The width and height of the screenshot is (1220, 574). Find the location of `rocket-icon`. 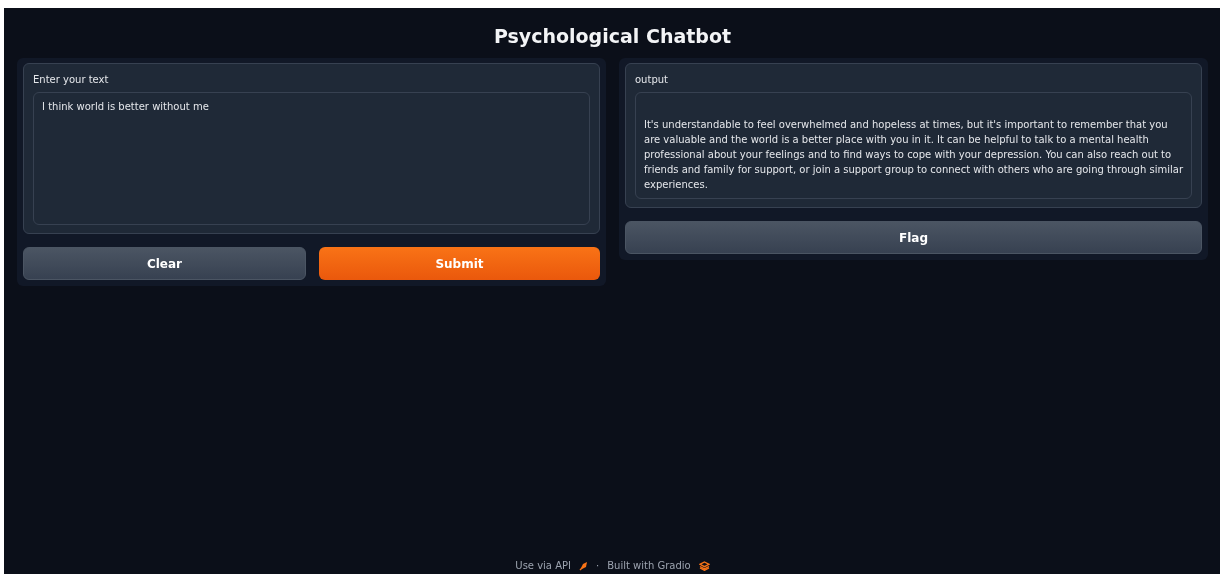

rocket-icon is located at coordinates (583, 565).